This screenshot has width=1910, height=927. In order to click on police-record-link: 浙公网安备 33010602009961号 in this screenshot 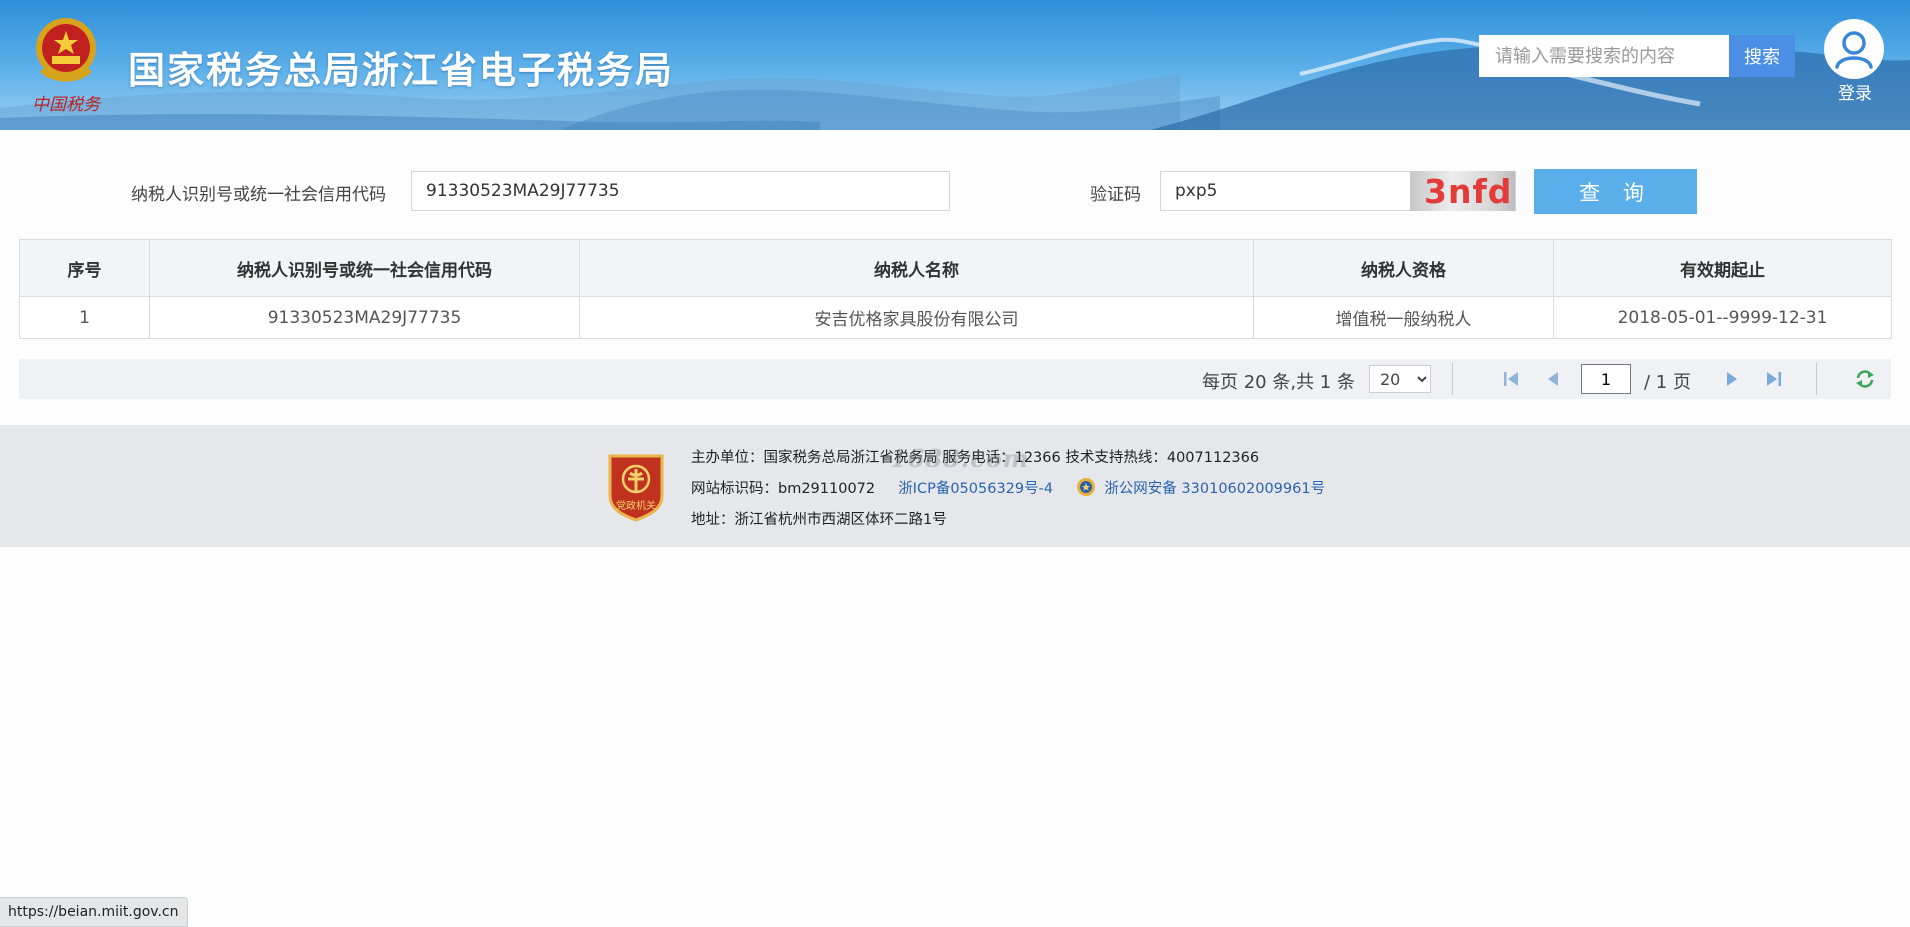, I will do `click(1214, 489)`.